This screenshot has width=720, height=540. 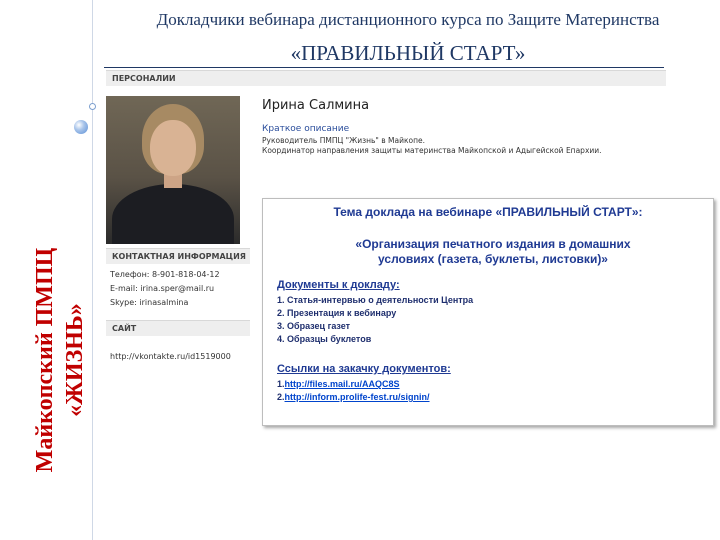 I want to click on brief-description-heading: Краткое описание, so click(x=306, y=129).